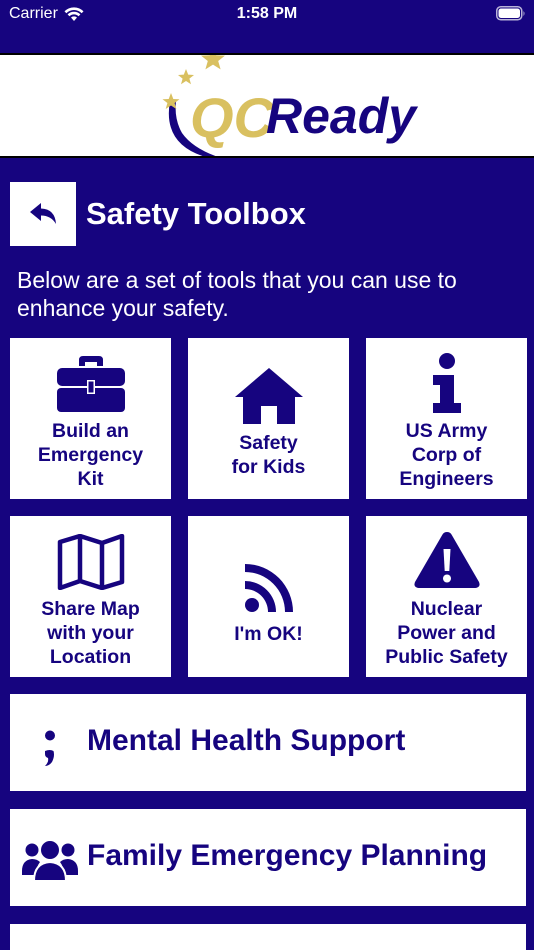 This screenshot has width=534, height=950. What do you see at coordinates (90, 418) in the screenshot?
I see `tile-build-emergency-kit: Build an Emergency Kit` at bounding box center [90, 418].